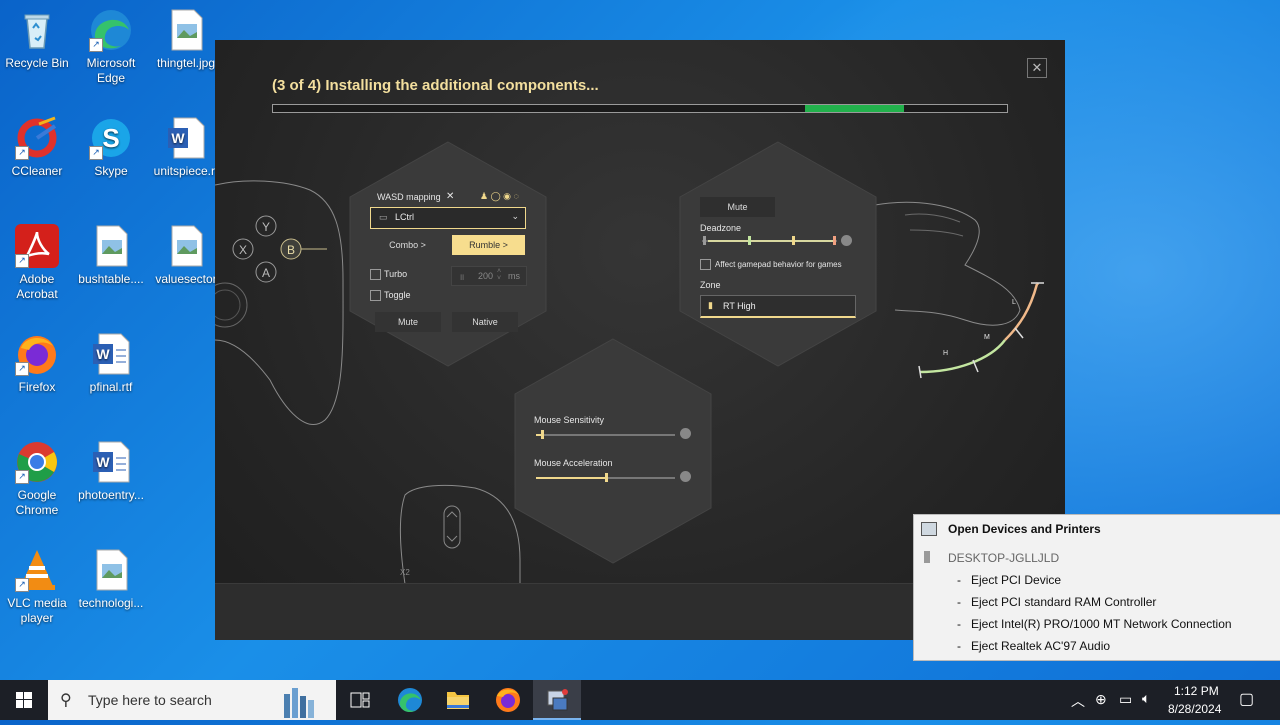 The width and height of the screenshot is (1280, 725). Describe the element at coordinates (37, 263) in the screenshot. I see `desktop-icon-adobe-acrobat: ↗ Adobe Acrobat` at that location.